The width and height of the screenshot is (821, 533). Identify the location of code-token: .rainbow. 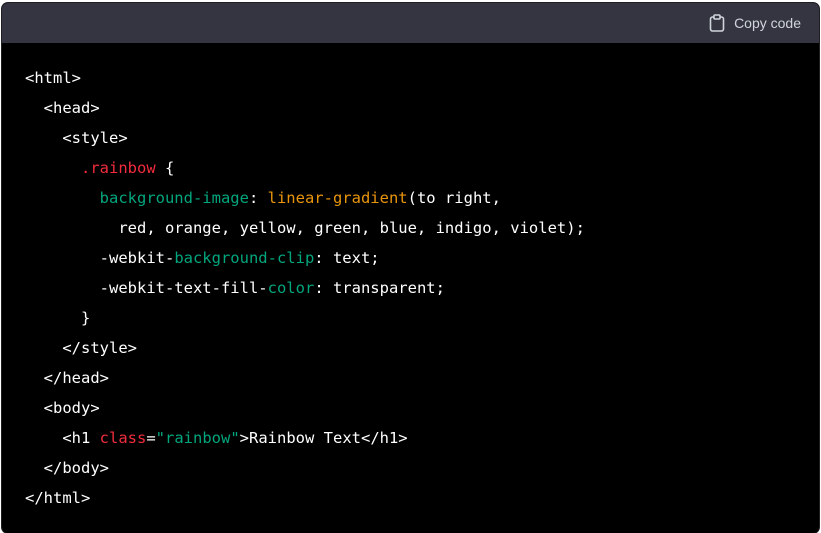
(118, 168).